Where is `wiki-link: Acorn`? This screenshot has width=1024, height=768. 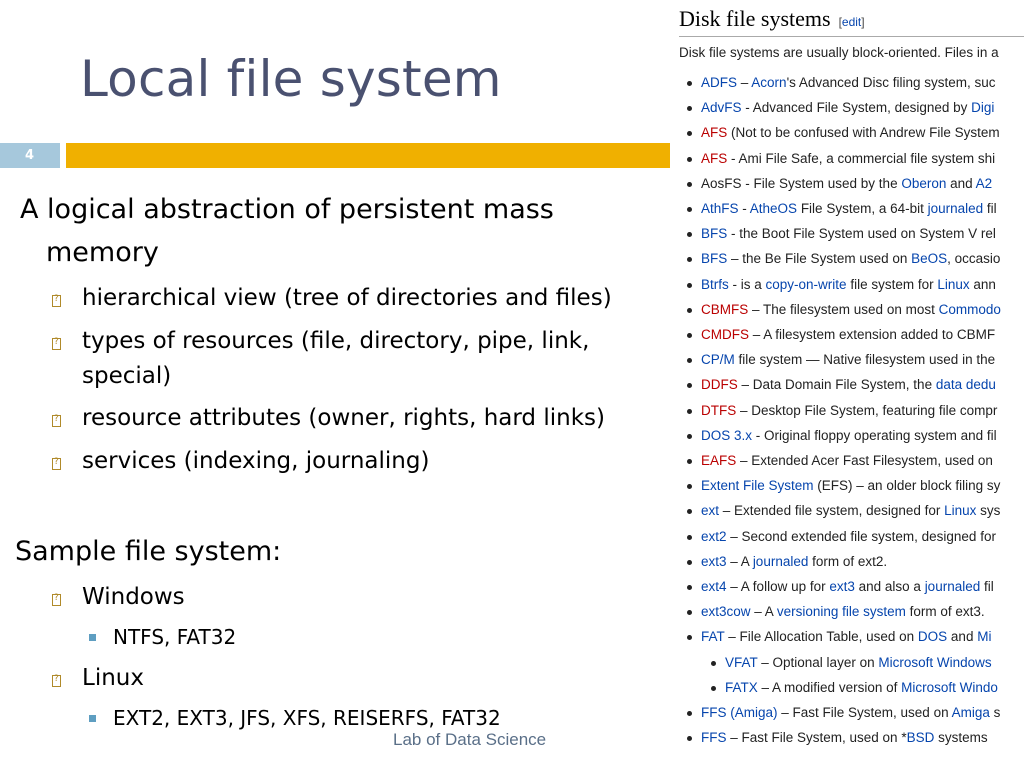 wiki-link: Acorn is located at coordinates (768, 82).